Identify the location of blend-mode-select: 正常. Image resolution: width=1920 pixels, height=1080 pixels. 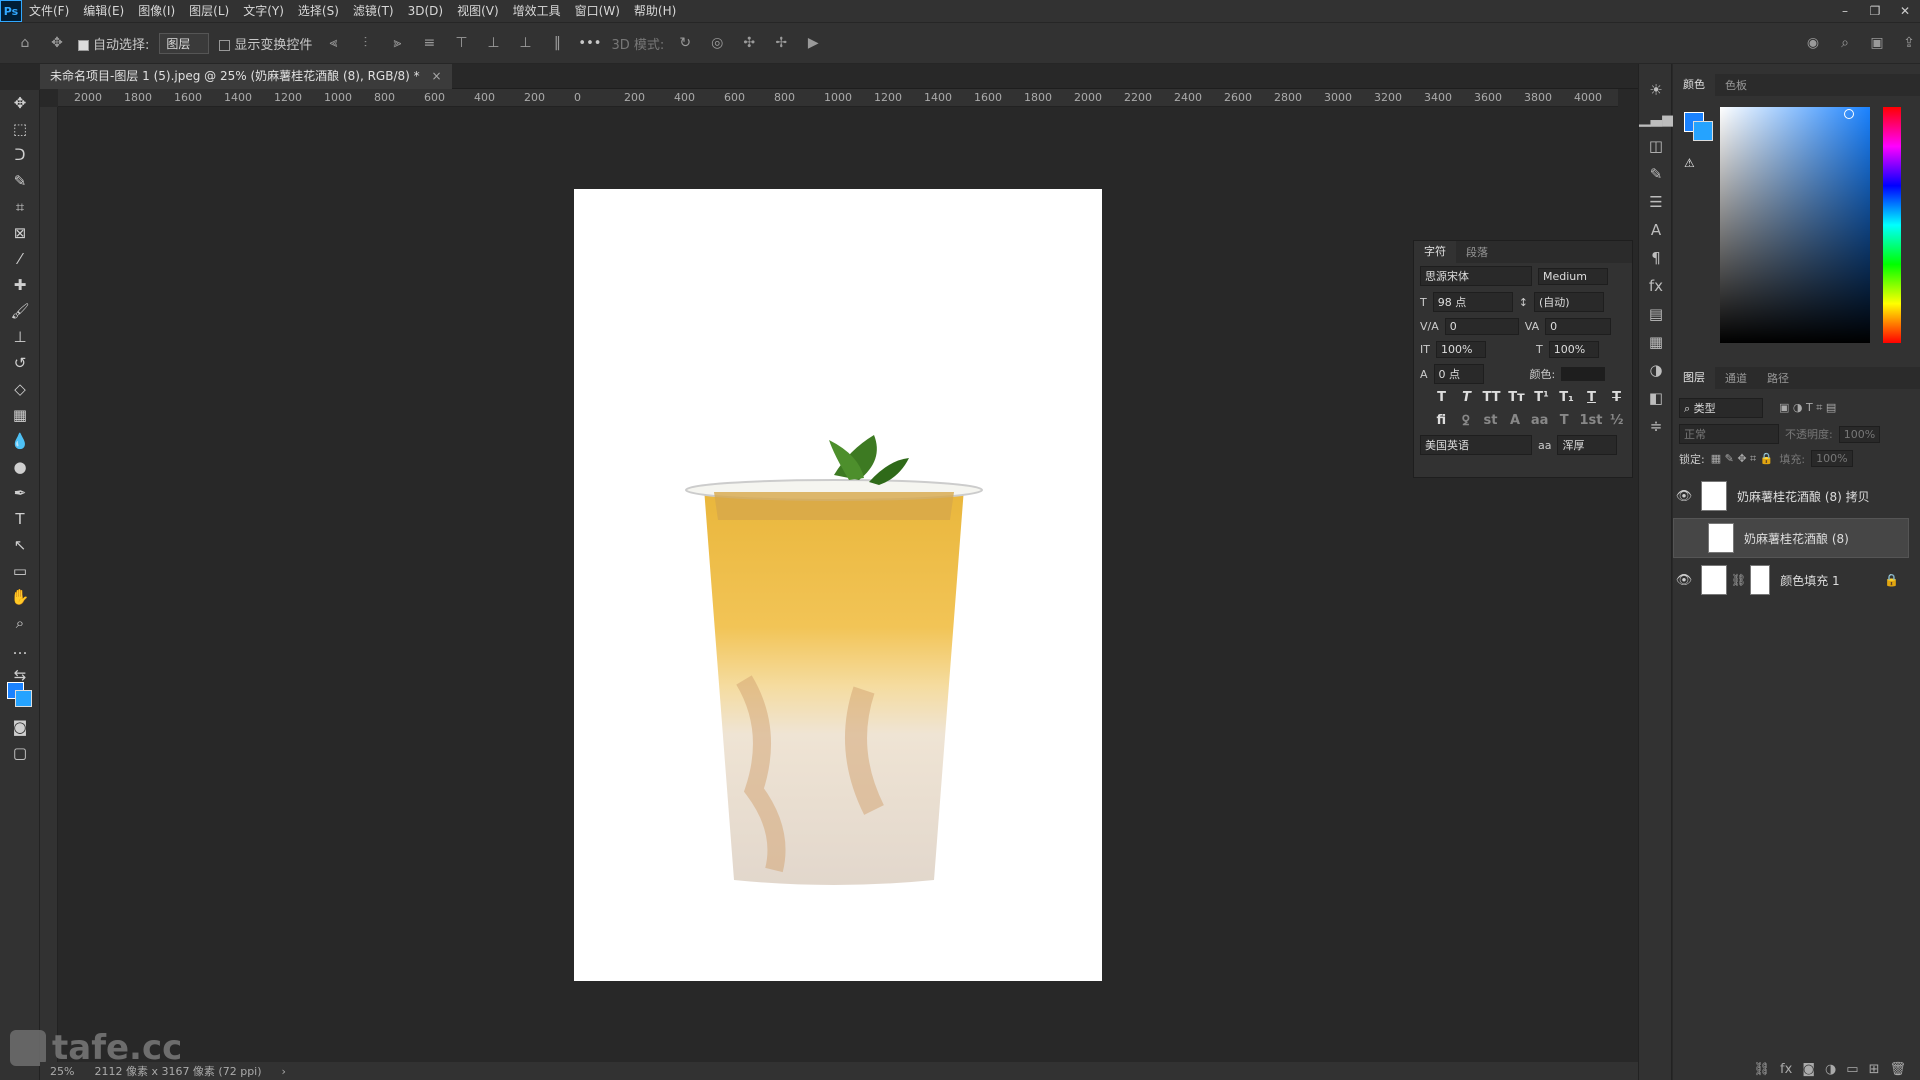
(1729, 434).